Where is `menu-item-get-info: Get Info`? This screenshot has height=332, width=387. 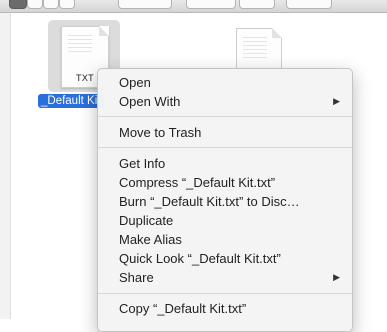 menu-item-get-info: Get Info is located at coordinates (225, 163).